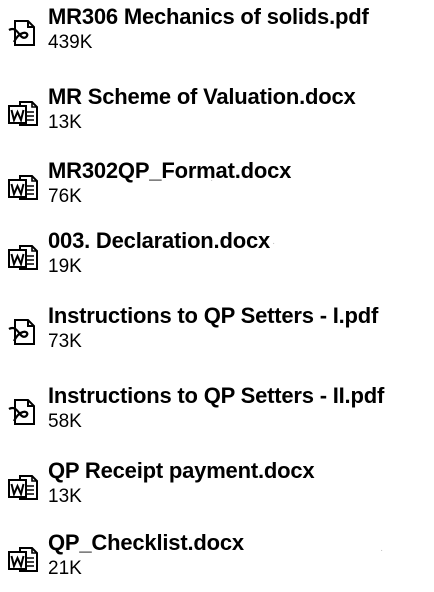 The image size is (434, 592). Describe the element at coordinates (169, 171) in the screenshot. I see `attachment-filename: MR302QP_Format.docx` at that location.